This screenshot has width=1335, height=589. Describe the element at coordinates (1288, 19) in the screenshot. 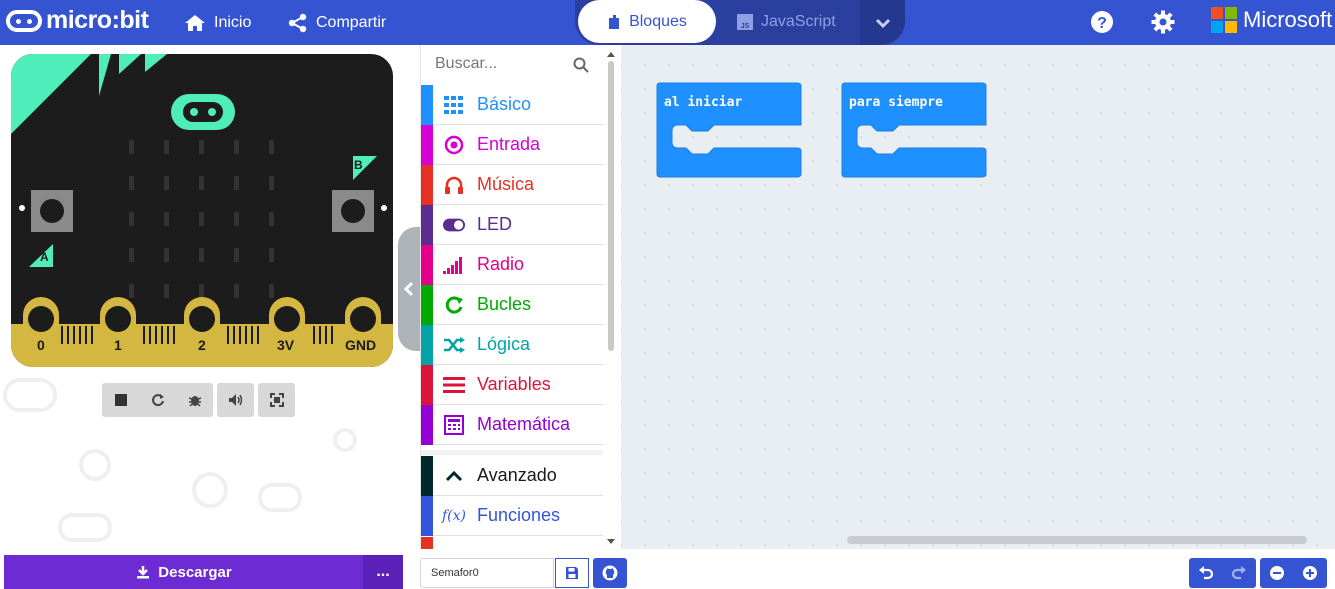

I see `microsoft-label: Microsoft` at that location.